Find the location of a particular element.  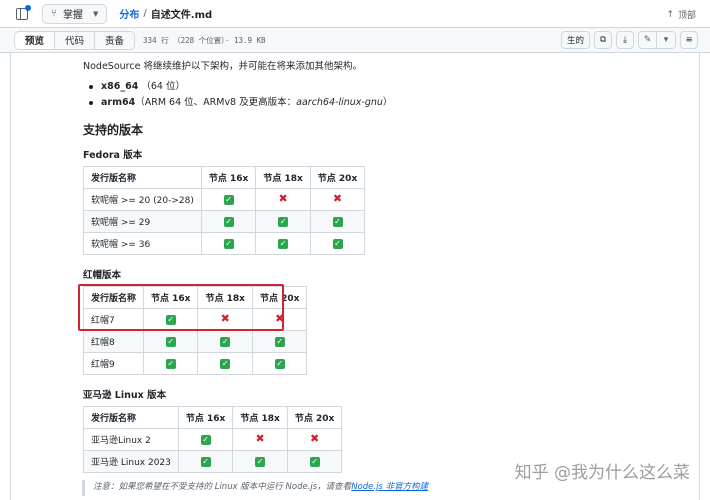

distro-name-cell: 亚马逊Linux 2 is located at coordinates (131, 439).